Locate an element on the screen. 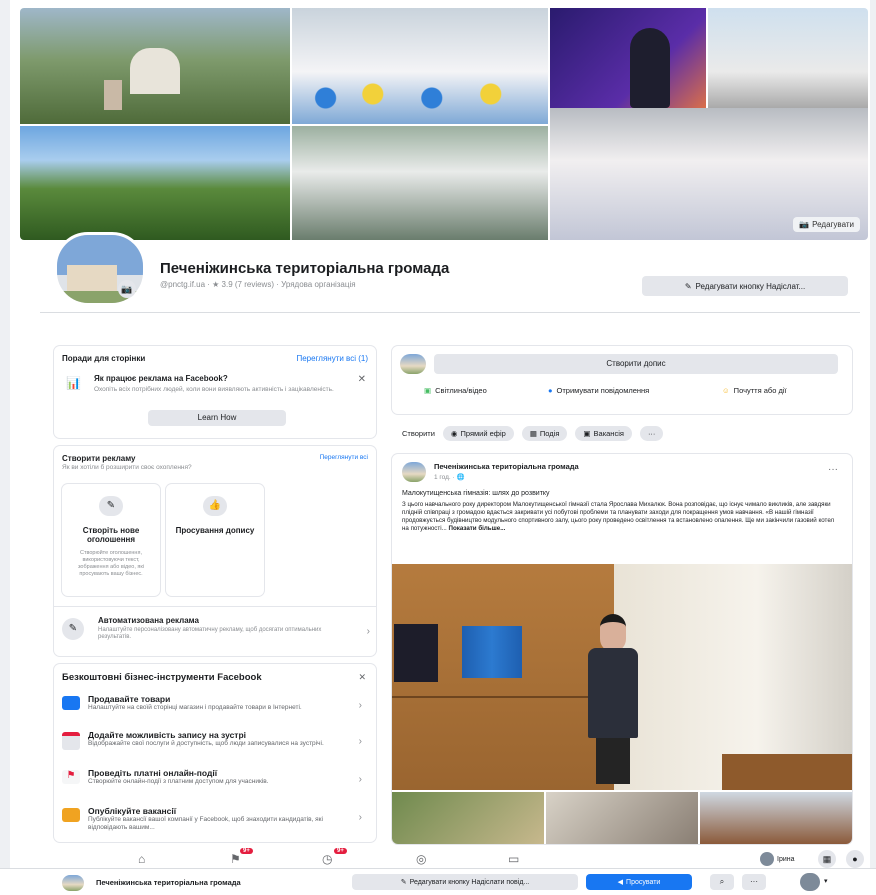 The image size is (876, 895). get-messages-button: ● Отримувати повідомлення is located at coordinates (598, 390).